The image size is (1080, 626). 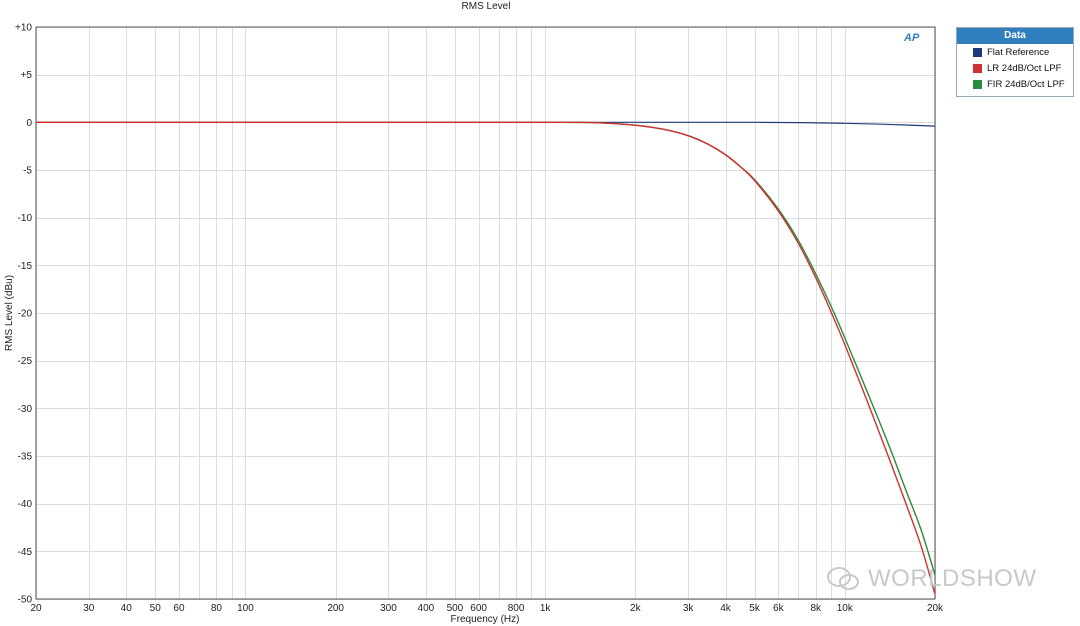 What do you see at coordinates (779, 608) in the screenshot?
I see `x-tick-label: 6k` at bounding box center [779, 608].